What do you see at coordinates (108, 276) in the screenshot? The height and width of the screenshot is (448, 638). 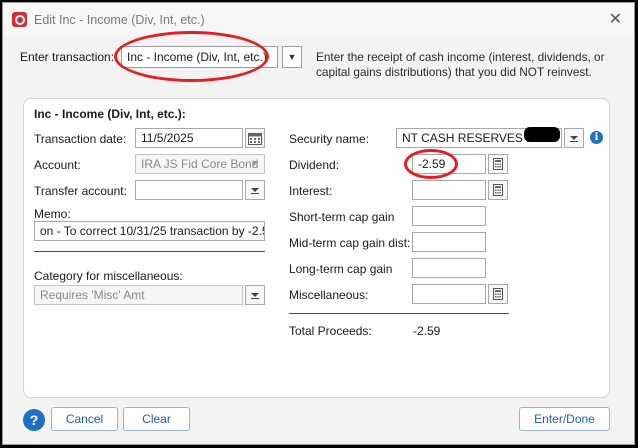 I see `category-label: Category for miscellaneous:` at bounding box center [108, 276].